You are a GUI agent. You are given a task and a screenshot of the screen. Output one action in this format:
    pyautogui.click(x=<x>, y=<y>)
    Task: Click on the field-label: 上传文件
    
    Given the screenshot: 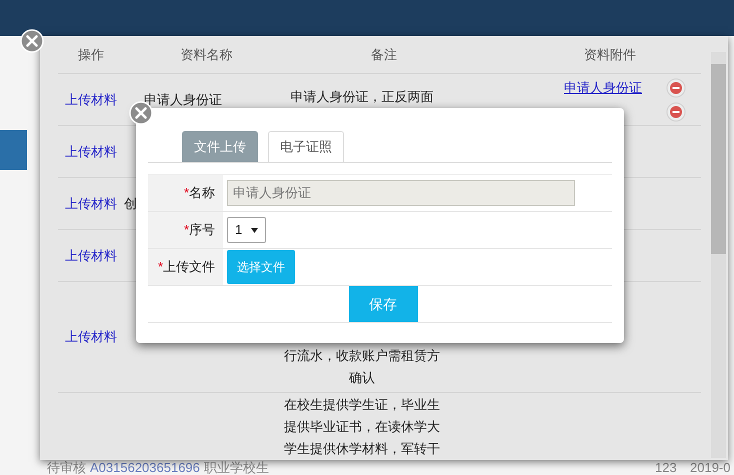 What is the action you would take?
    pyautogui.click(x=189, y=267)
    